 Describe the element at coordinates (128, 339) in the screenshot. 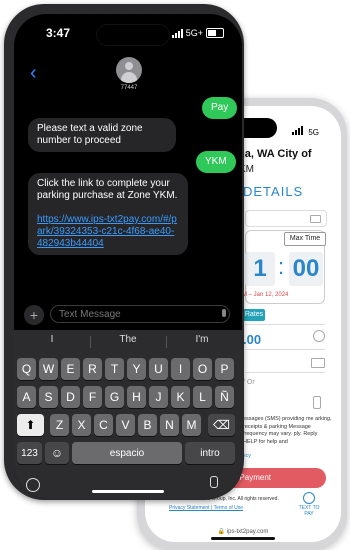

I see `suggestion: The` at that location.